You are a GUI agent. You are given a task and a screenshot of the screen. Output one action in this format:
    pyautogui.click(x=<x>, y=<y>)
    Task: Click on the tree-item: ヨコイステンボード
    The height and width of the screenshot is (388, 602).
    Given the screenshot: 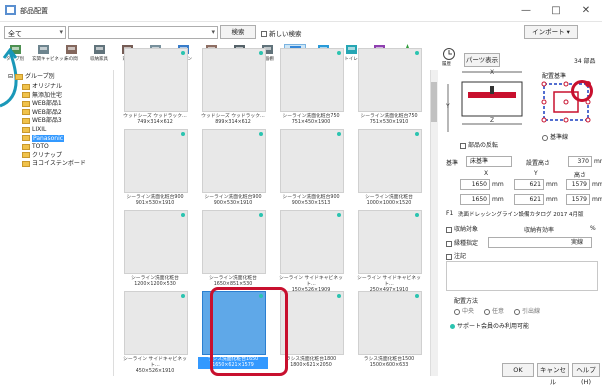 What is the action you would take?
    pyautogui.click(x=54, y=163)
    